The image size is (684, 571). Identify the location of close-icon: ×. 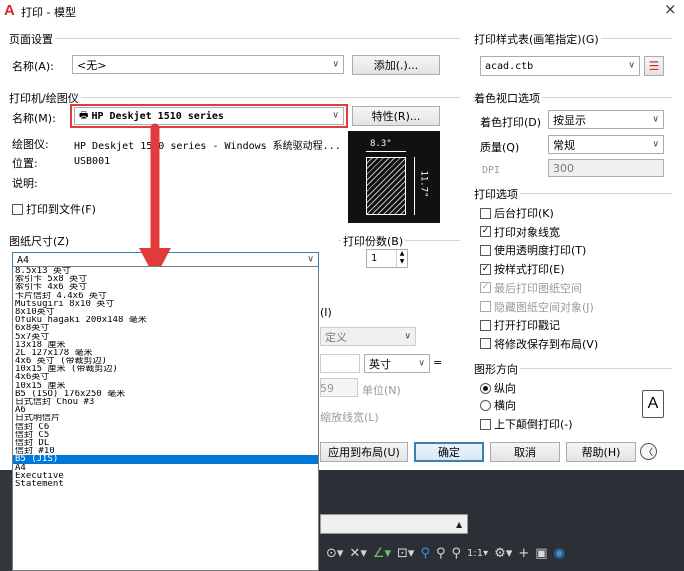
(670, 9).